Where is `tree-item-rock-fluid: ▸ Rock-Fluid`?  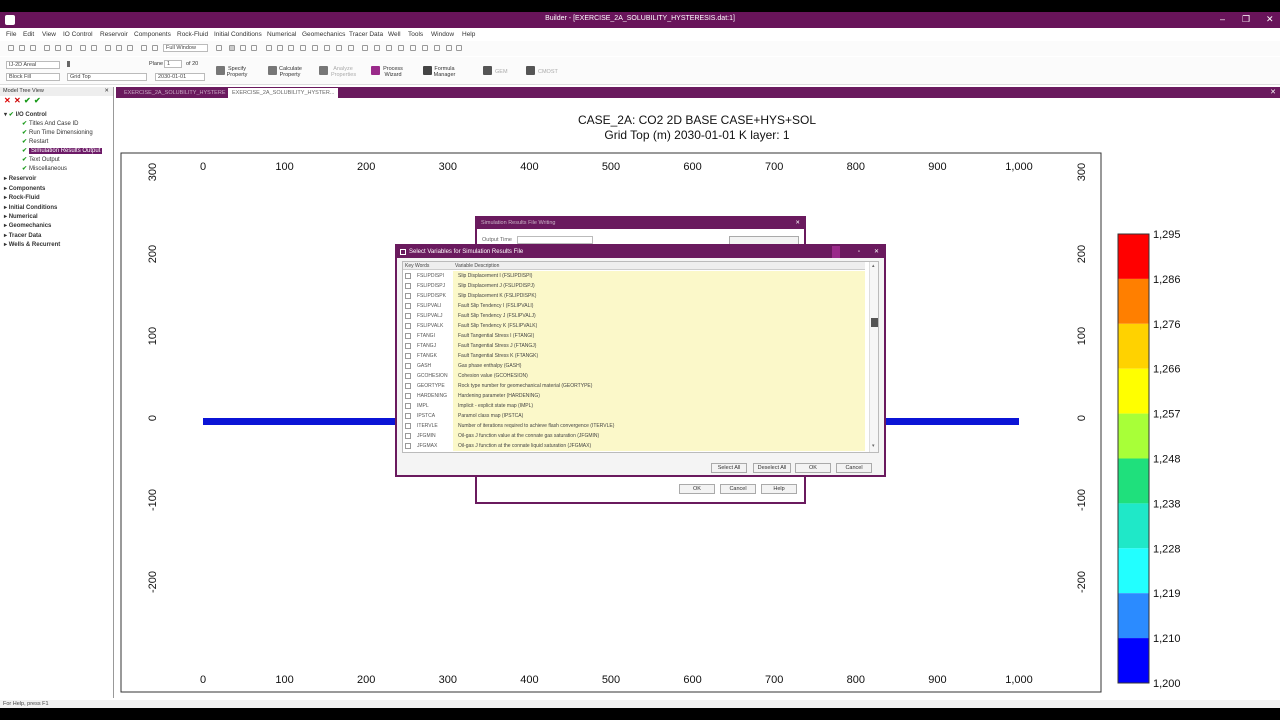
tree-item-rock-fluid: ▸ Rock-Fluid is located at coordinates (22, 198).